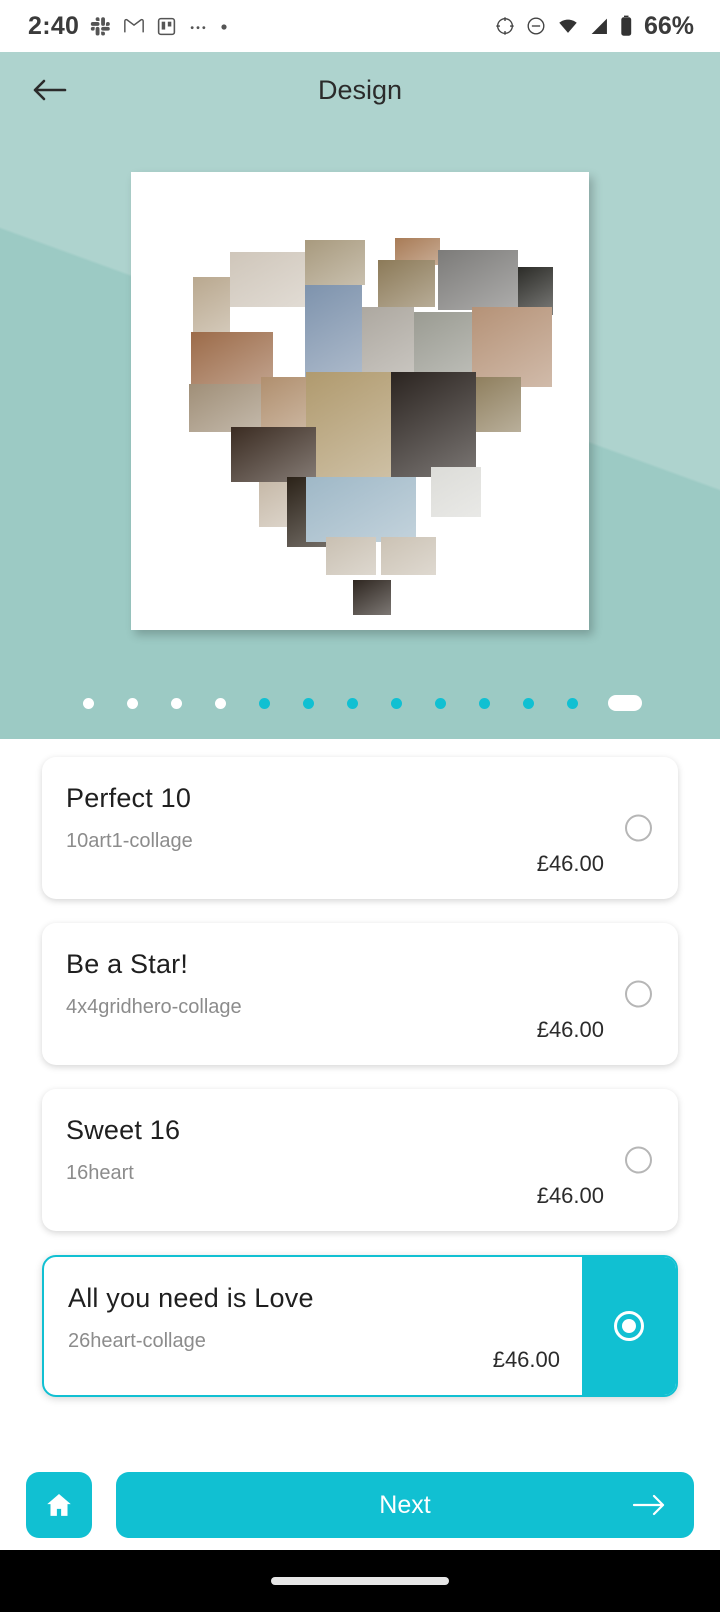  I want to click on option-card: Perfect 10 10art1-collage £46.00, so click(360, 828).